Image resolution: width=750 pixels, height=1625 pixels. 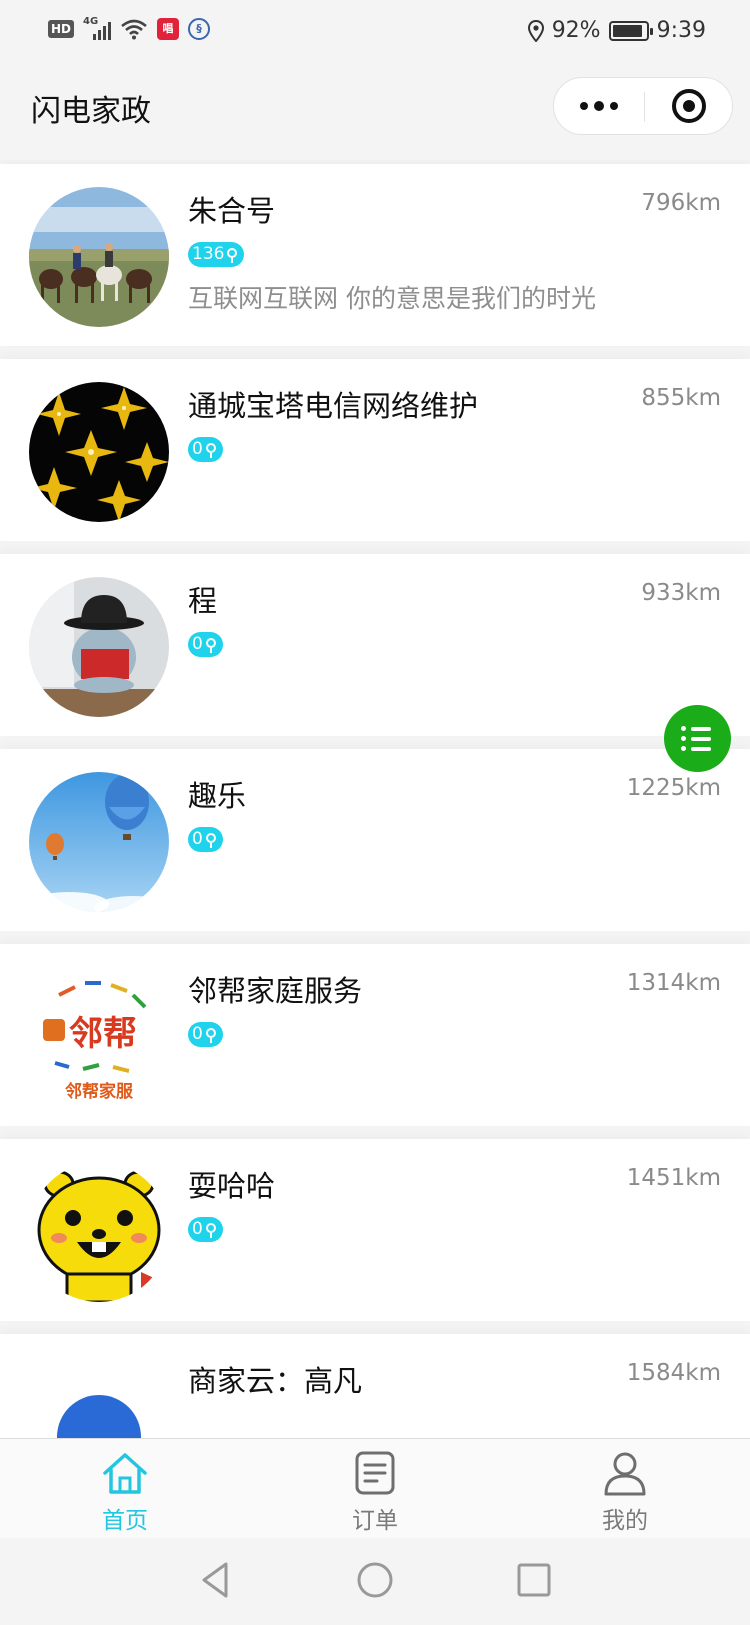 What do you see at coordinates (125, 1521) in the screenshot?
I see `tab-home-label: 首页` at bounding box center [125, 1521].